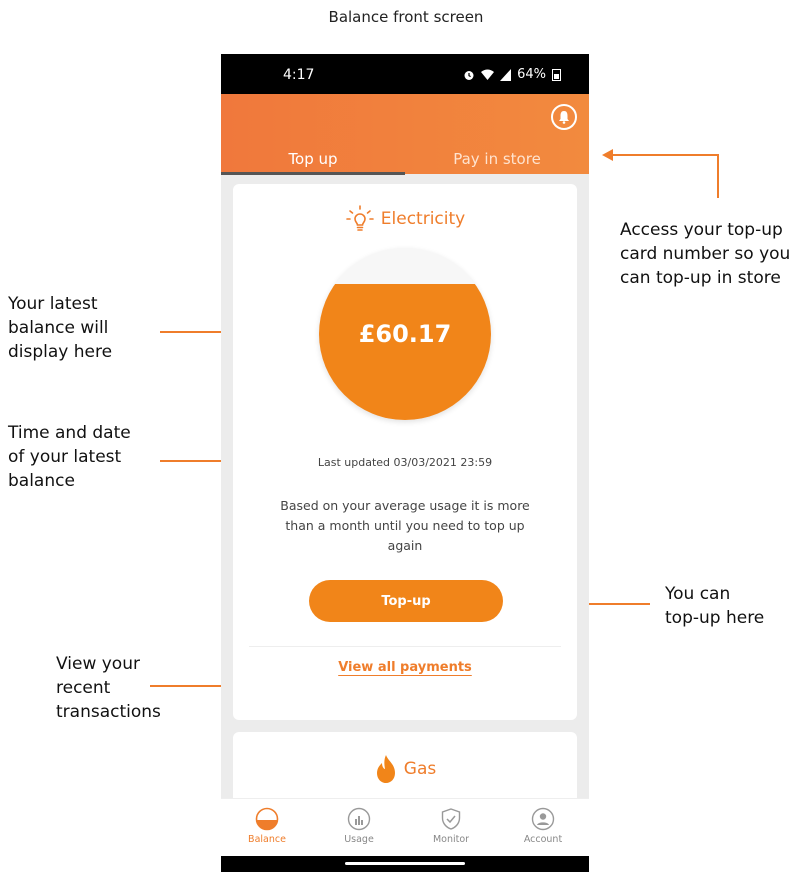  I want to click on bottom-nav: Balance Usage Monitor Account, so click(405, 827).